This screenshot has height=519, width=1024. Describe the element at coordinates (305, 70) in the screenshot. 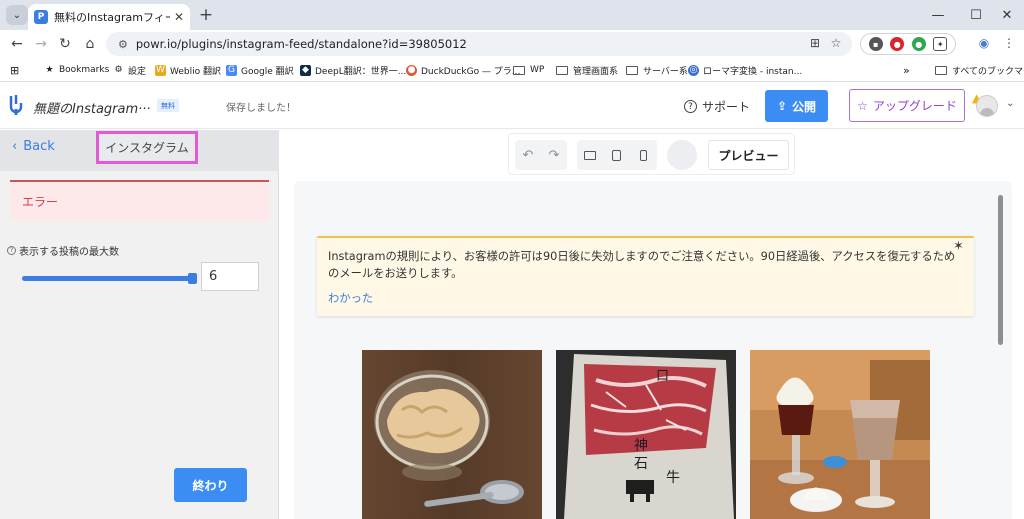

I see `deepl-icon: ◆` at that location.